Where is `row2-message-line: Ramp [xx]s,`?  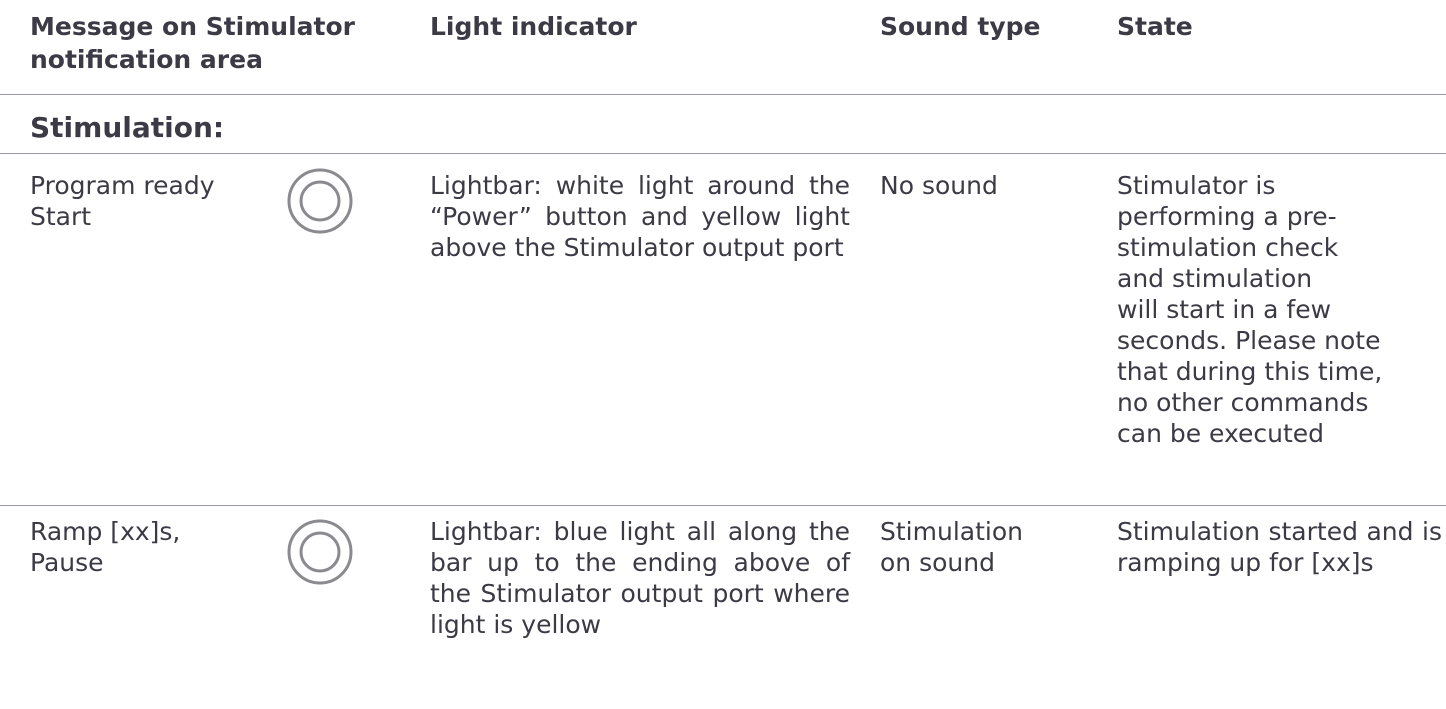
row2-message-line: Ramp [xx]s, is located at coordinates (105, 531).